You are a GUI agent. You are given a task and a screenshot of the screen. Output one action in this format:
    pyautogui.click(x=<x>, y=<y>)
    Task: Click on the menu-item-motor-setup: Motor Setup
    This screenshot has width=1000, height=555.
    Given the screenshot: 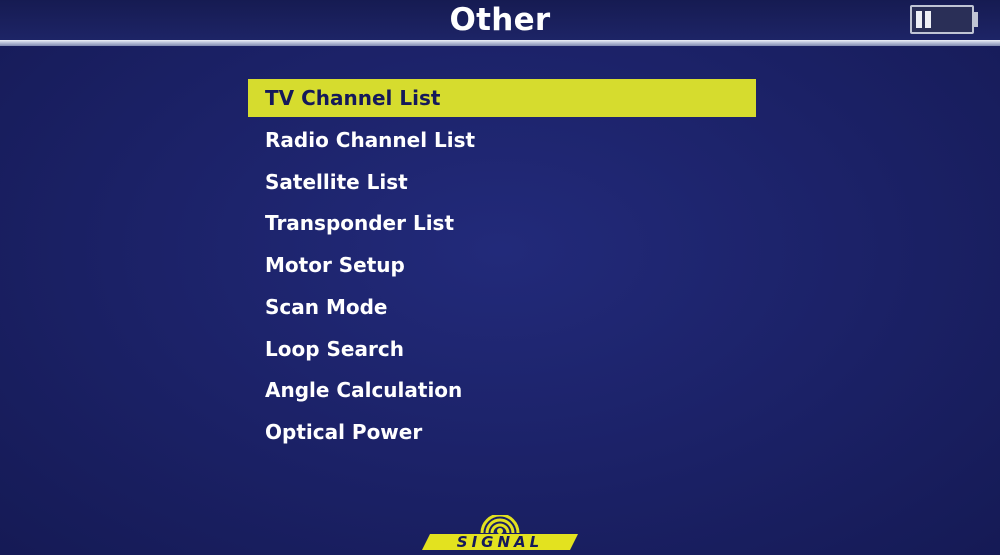 What is the action you would take?
    pyautogui.click(x=502, y=267)
    